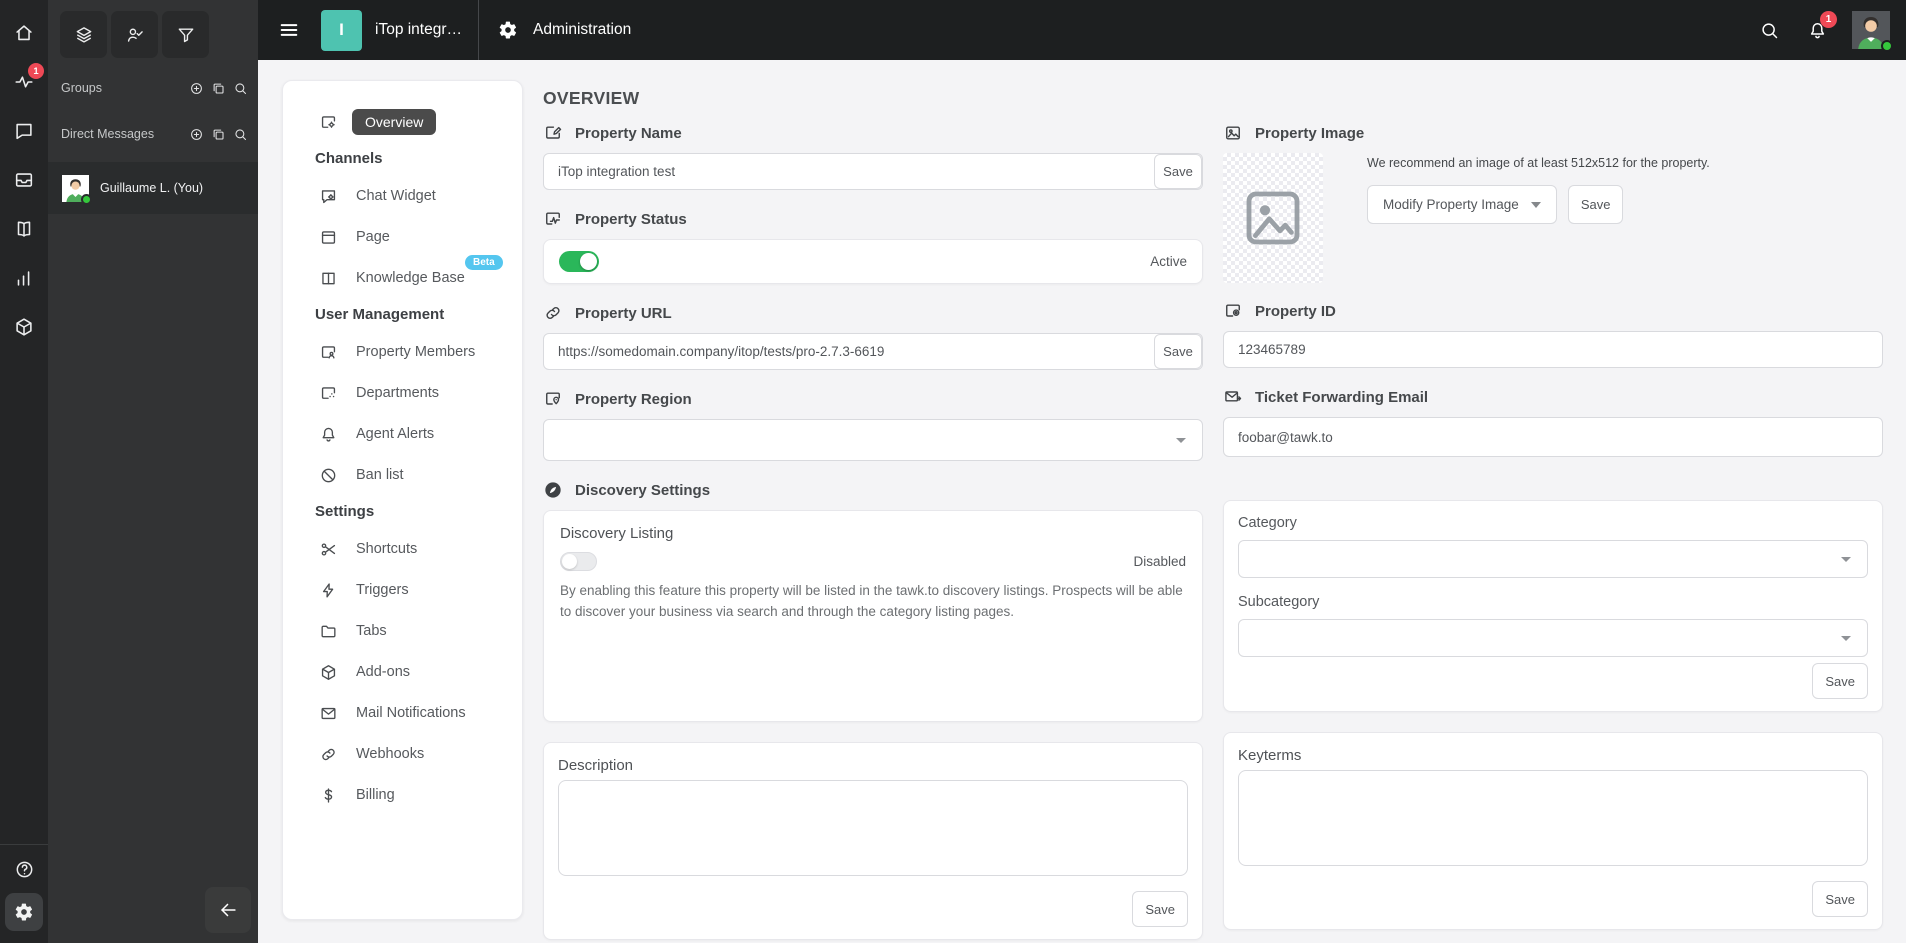 The width and height of the screenshot is (1906, 943). What do you see at coordinates (1840, 899) in the screenshot?
I see `keyterms-save-button: Save` at bounding box center [1840, 899].